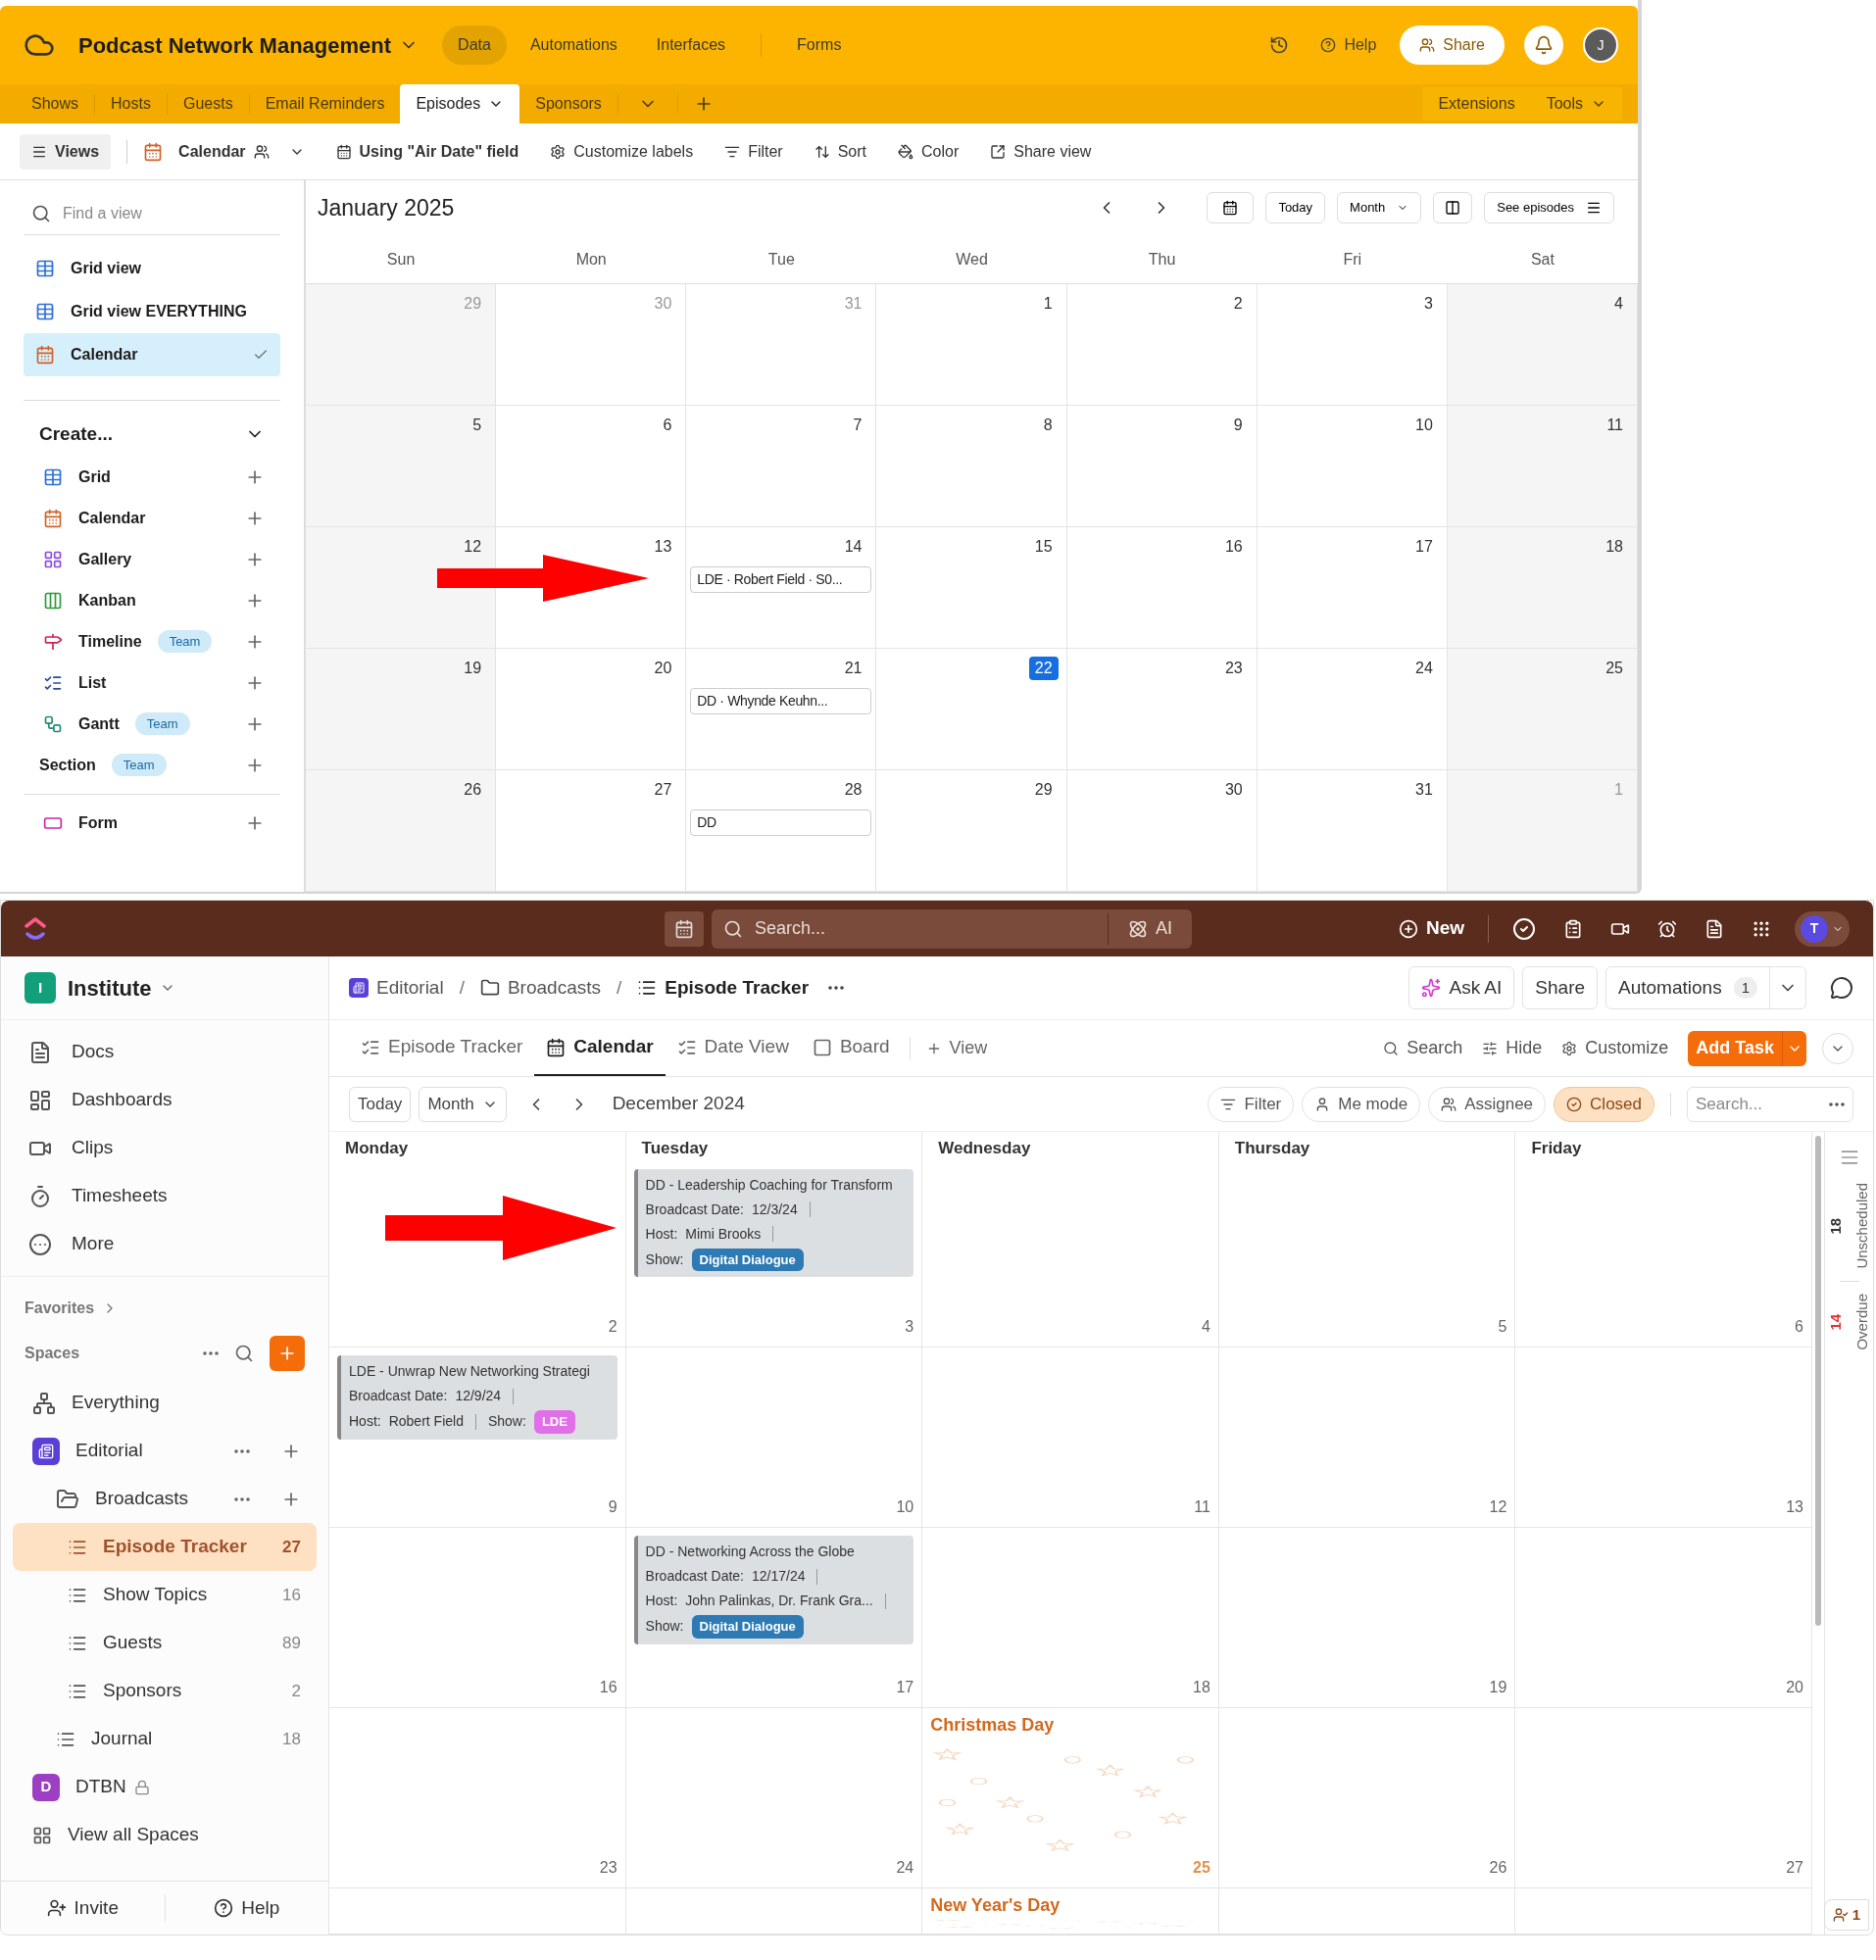 The width and height of the screenshot is (1876, 1960). I want to click on notifications-button, so click(1543, 45).